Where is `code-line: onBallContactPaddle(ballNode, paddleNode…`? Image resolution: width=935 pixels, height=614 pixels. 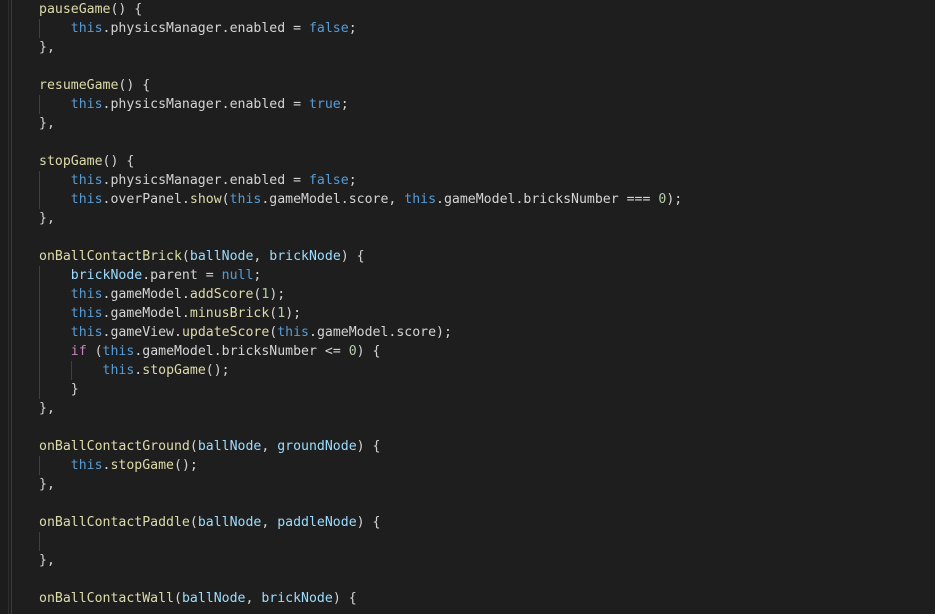
code-line: onBallContactPaddle(ballNode, paddleNode… is located at coordinates (473, 522).